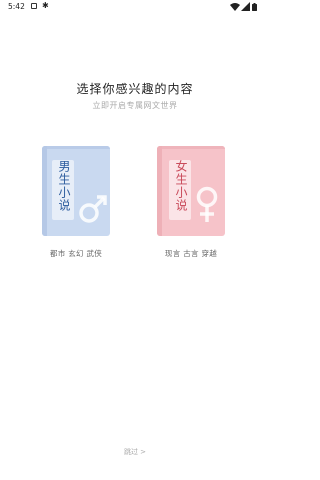 The width and height of the screenshot is (320, 480). Describe the element at coordinates (135, 7) in the screenshot. I see `status-bar: 5:42 ✱` at that location.